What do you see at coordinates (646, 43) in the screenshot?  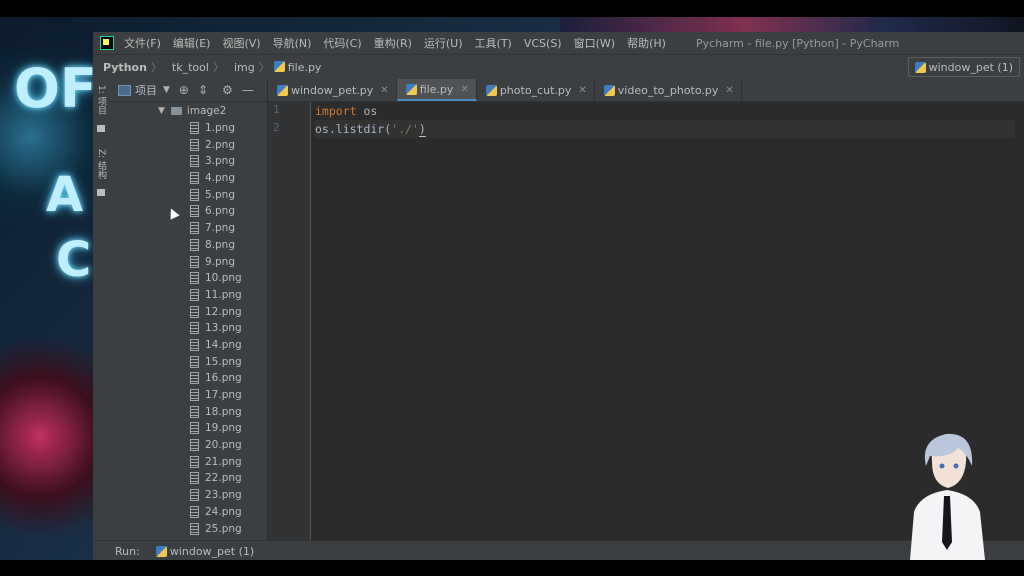 I see `menu-help: 帮助(H)` at bounding box center [646, 43].